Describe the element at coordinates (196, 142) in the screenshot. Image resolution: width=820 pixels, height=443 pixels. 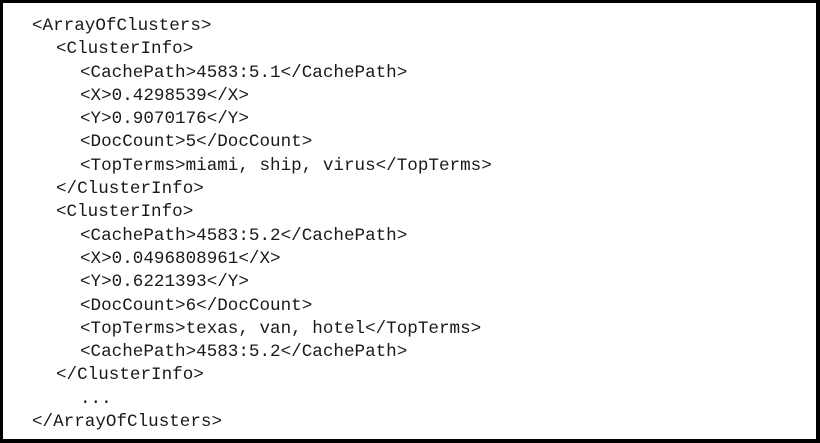
I see `code-line-doccount: <DocCount>5</DocCount>` at that location.